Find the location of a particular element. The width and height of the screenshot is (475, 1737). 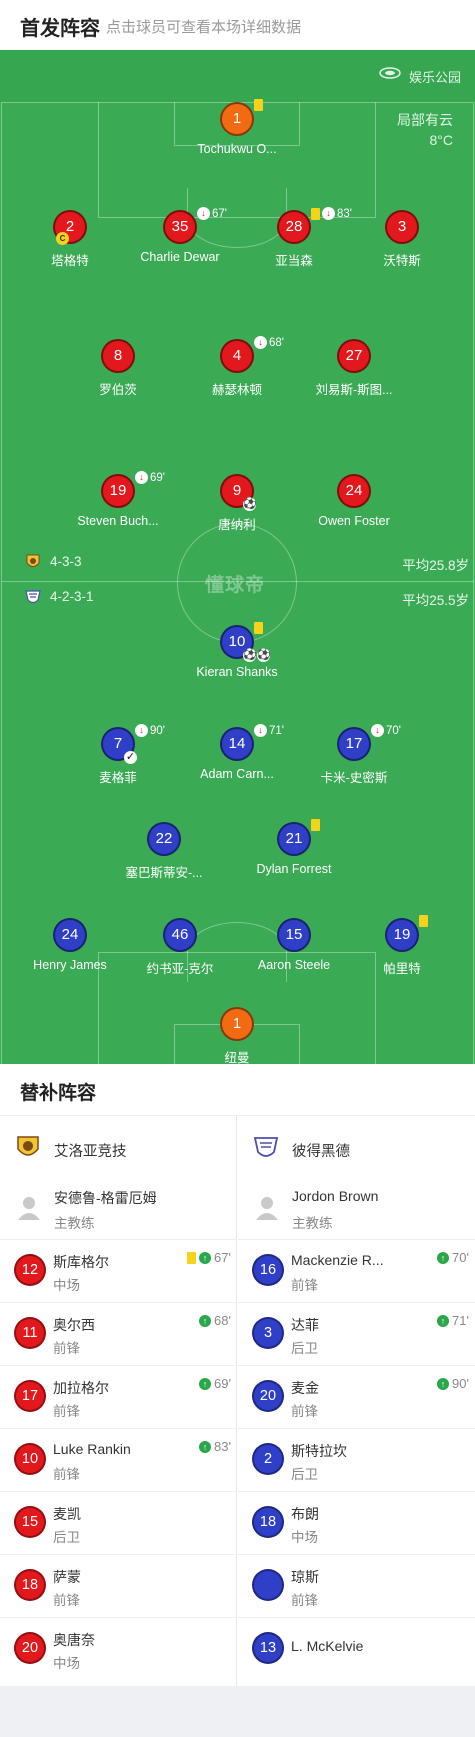

player-name: Dylan Forrest is located at coordinates (294, 869).